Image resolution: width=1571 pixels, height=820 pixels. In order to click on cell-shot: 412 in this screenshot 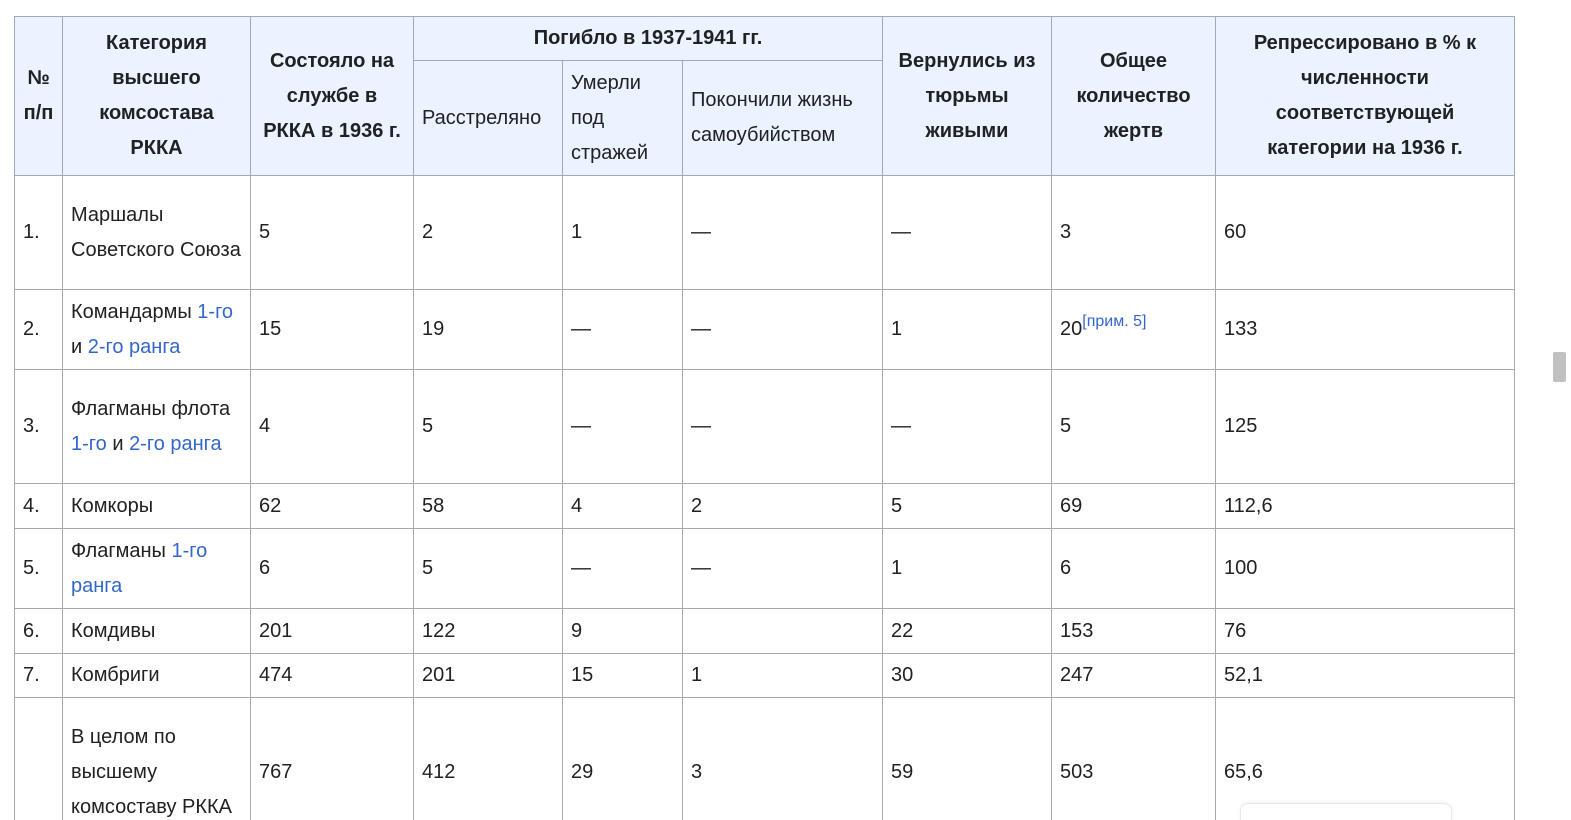, I will do `click(488, 758)`.